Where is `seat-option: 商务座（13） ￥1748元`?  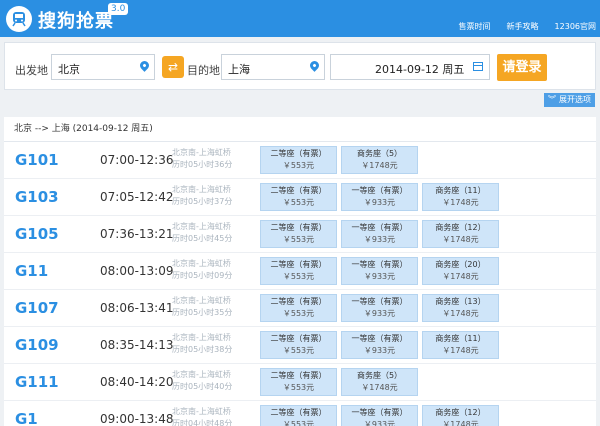
seat-option: 商务座（13） ￥1748元 is located at coordinates (460, 308).